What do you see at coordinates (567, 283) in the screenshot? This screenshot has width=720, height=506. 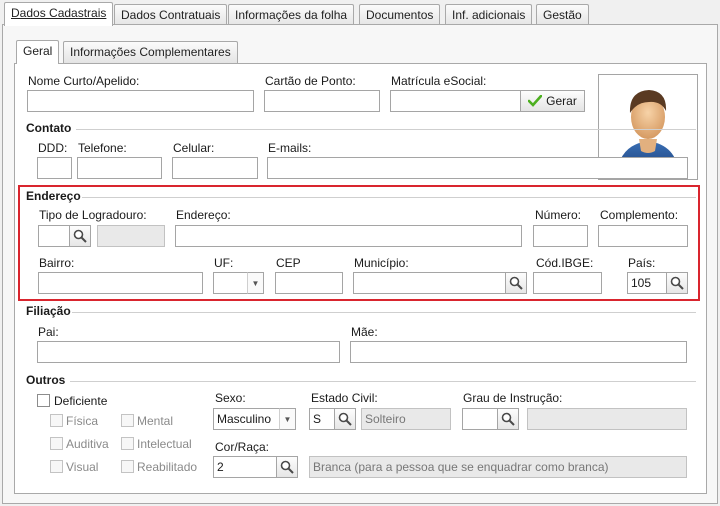 I see `ibge-input` at bounding box center [567, 283].